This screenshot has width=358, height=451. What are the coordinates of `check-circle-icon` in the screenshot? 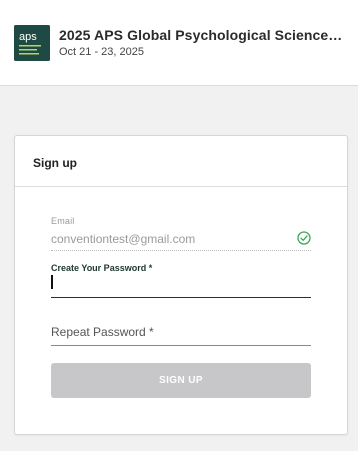 It's located at (304, 238).